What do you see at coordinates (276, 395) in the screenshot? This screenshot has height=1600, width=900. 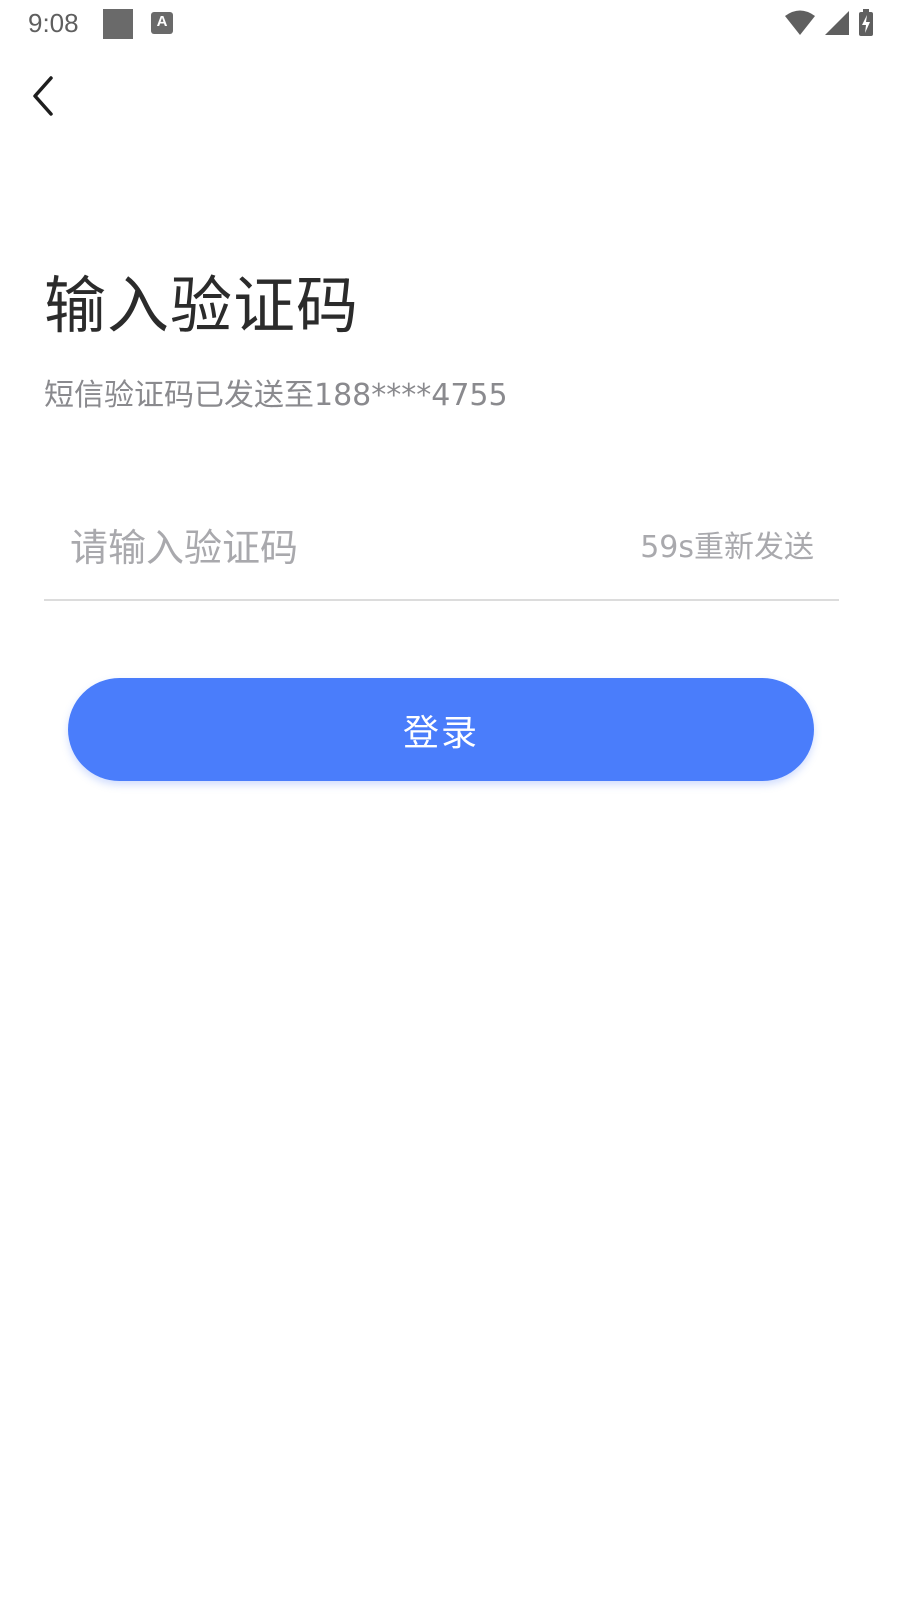 I see `sms-sent-notice: 短信验证码已发送至188****4755` at bounding box center [276, 395].